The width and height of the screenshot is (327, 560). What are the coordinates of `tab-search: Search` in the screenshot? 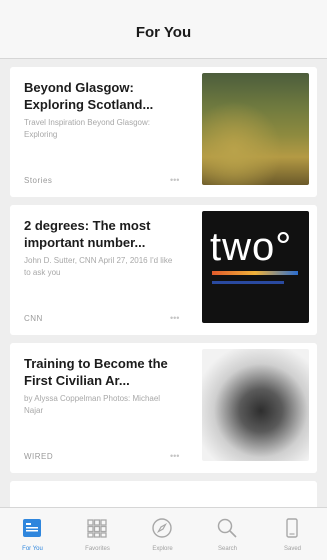 It's located at (227, 534).